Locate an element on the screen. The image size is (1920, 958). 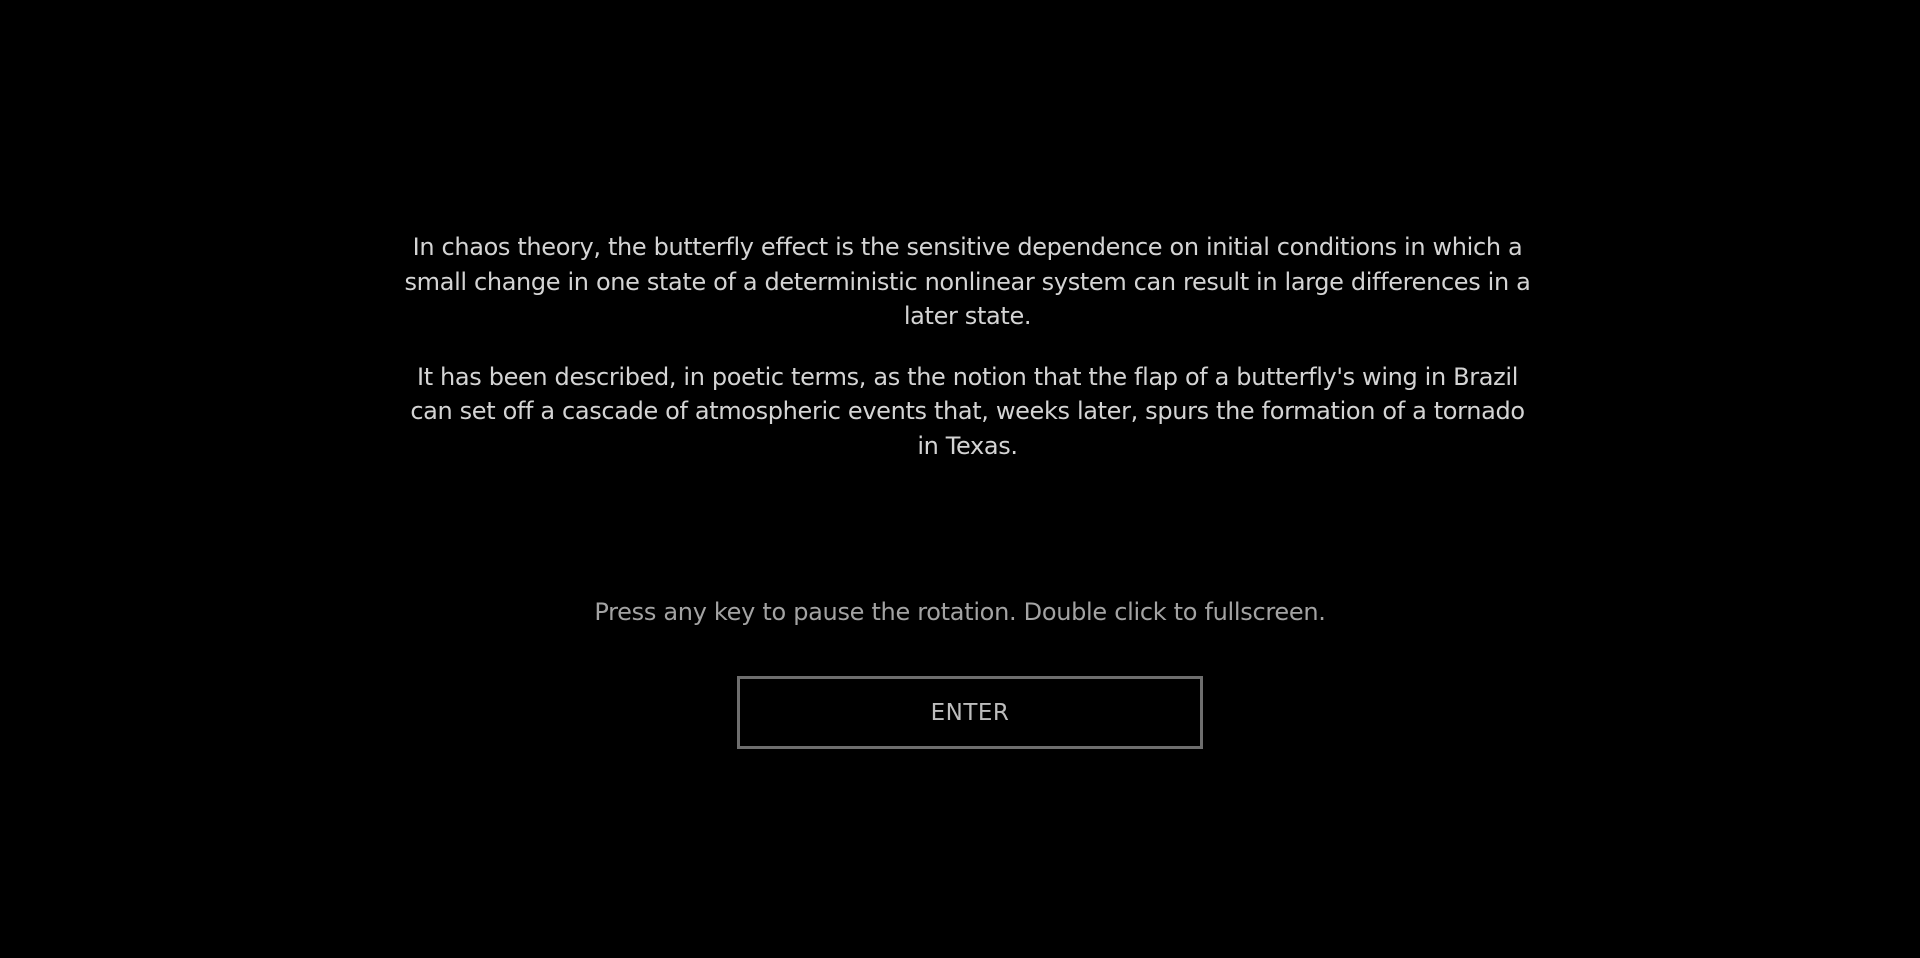
enter-button: ENTER is located at coordinates (970, 712).